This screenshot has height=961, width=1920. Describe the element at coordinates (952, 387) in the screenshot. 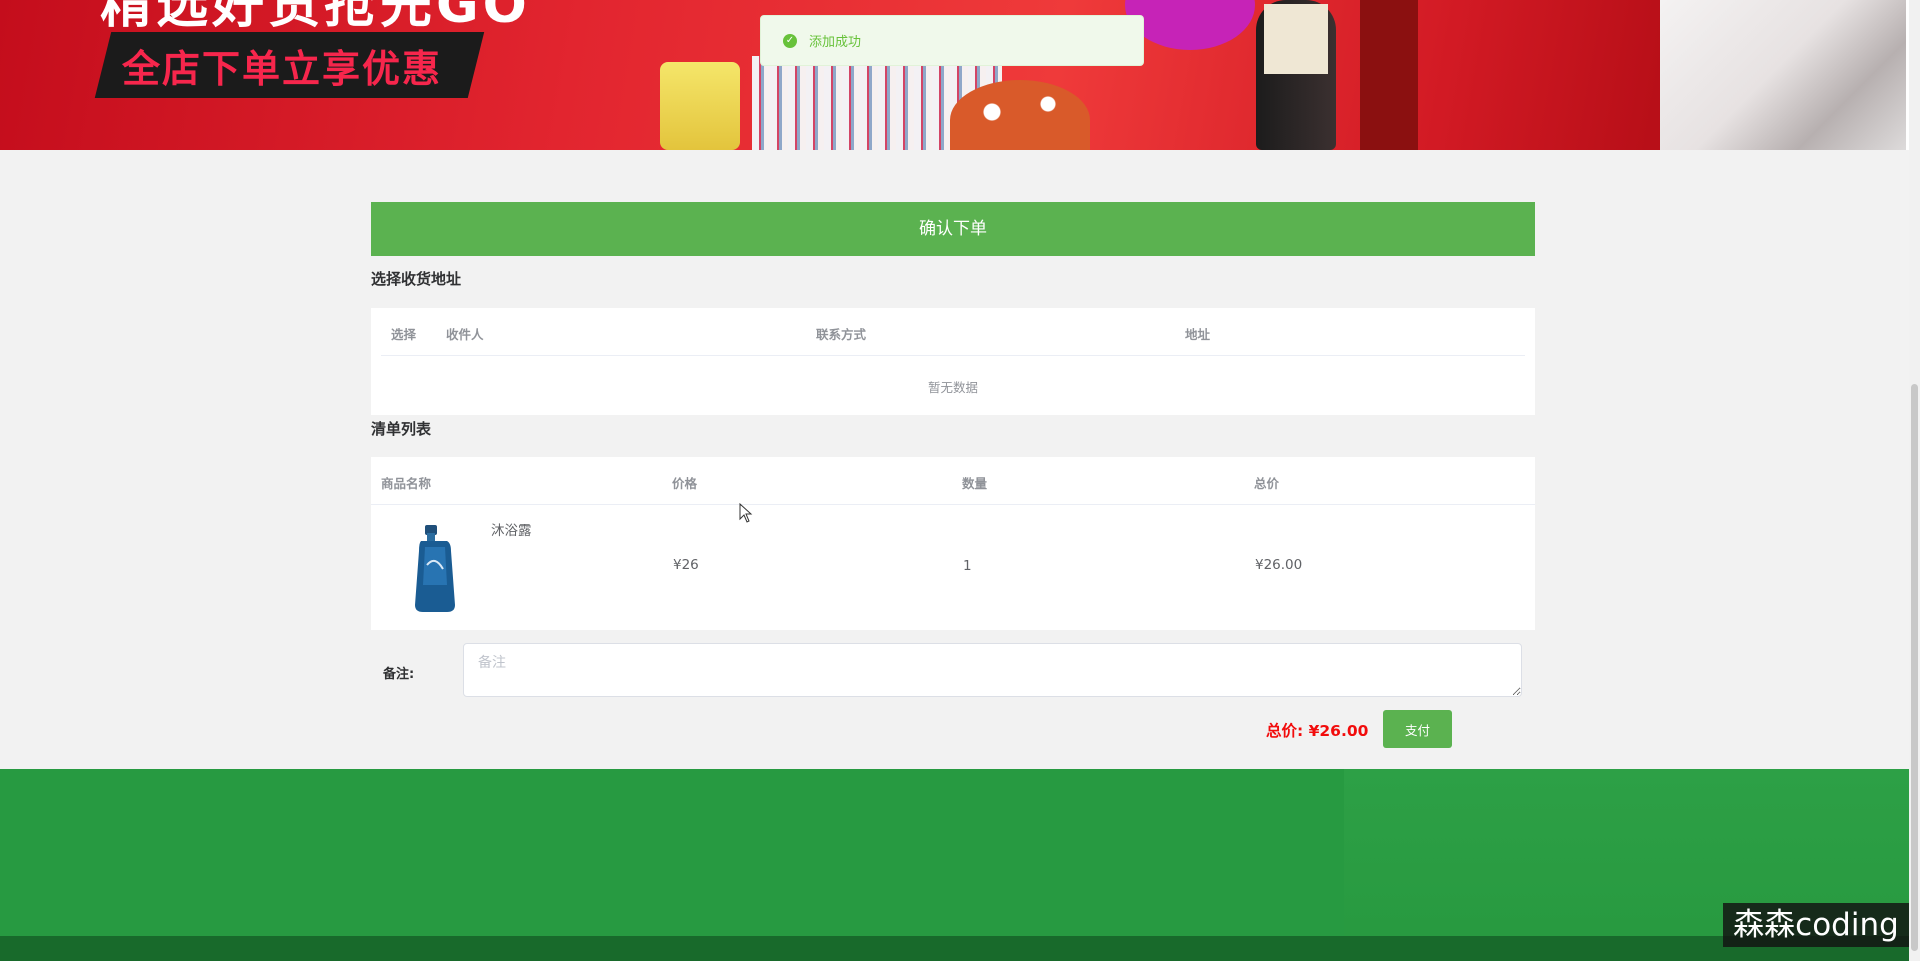

I see `address-empty-text: 暂无数据` at that location.